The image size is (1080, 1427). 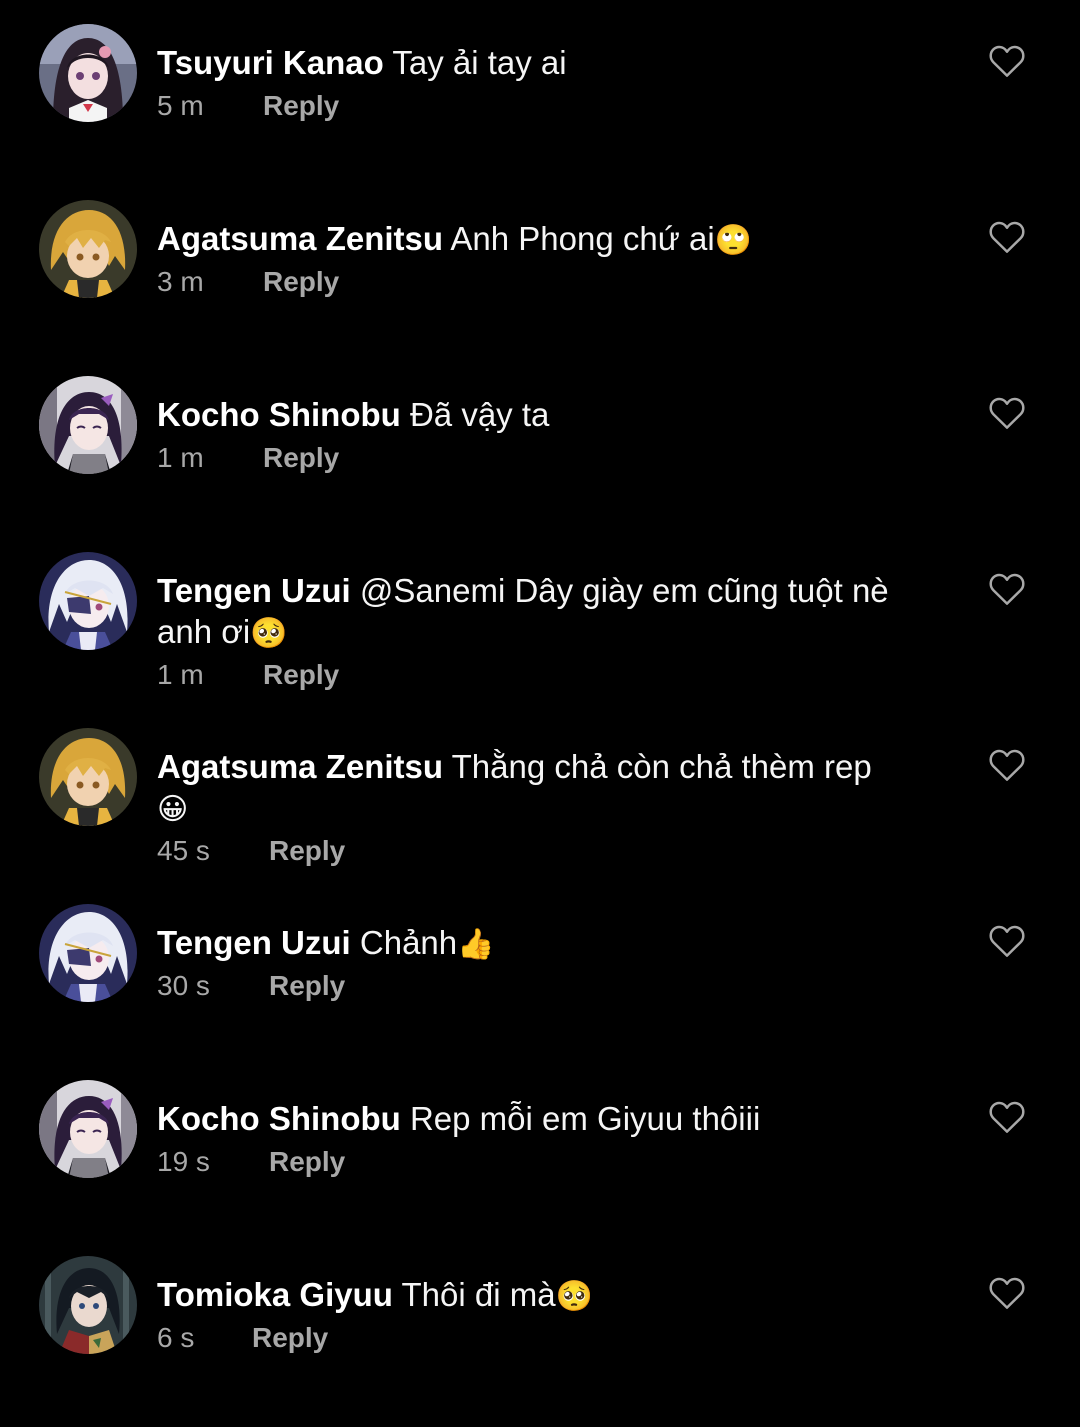 I want to click on comment-meta: 3 m Reply, so click(x=547, y=282).